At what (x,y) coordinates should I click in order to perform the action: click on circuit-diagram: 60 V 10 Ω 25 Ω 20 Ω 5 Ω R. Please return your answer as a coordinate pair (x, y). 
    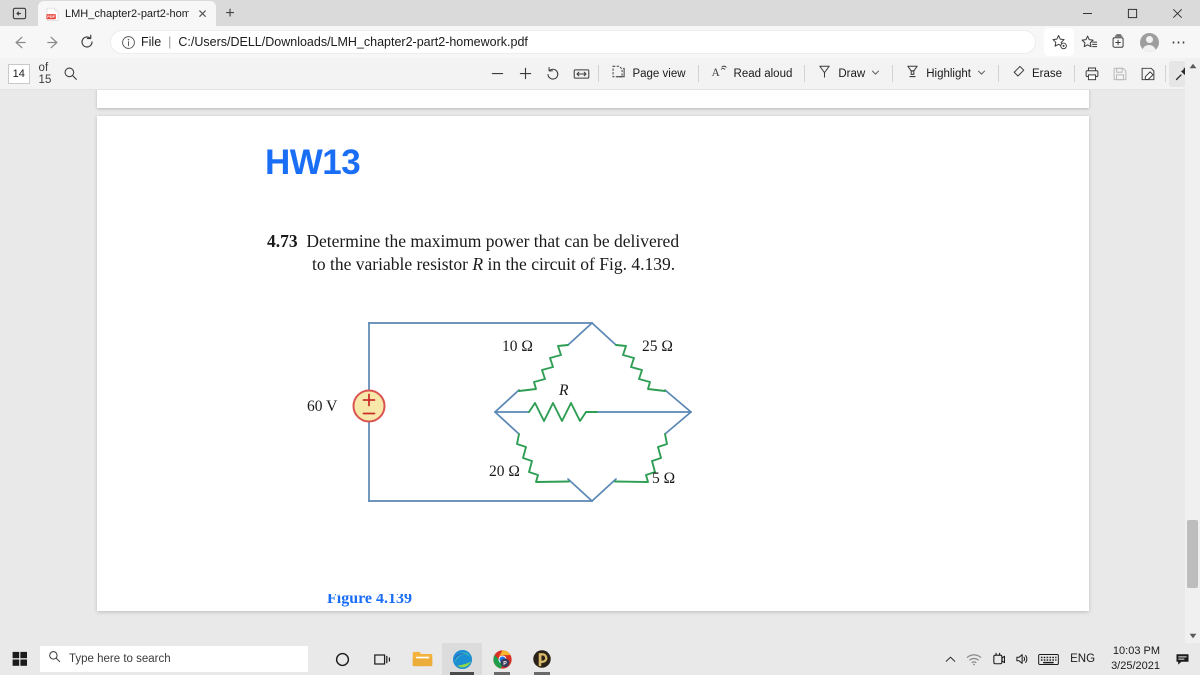
    Looking at the image, I should click on (499, 412).